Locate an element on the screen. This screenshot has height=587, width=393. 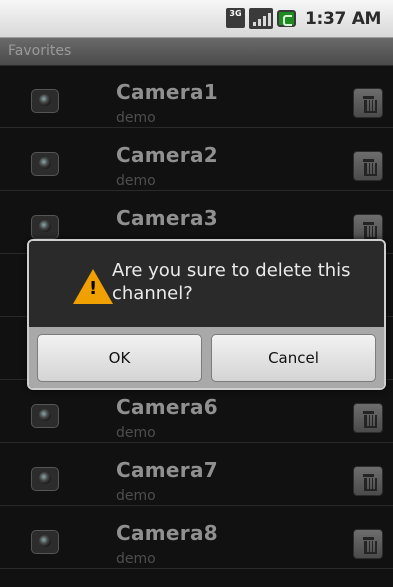
status-bar: 3G 1:37 AM is located at coordinates (196, 19).